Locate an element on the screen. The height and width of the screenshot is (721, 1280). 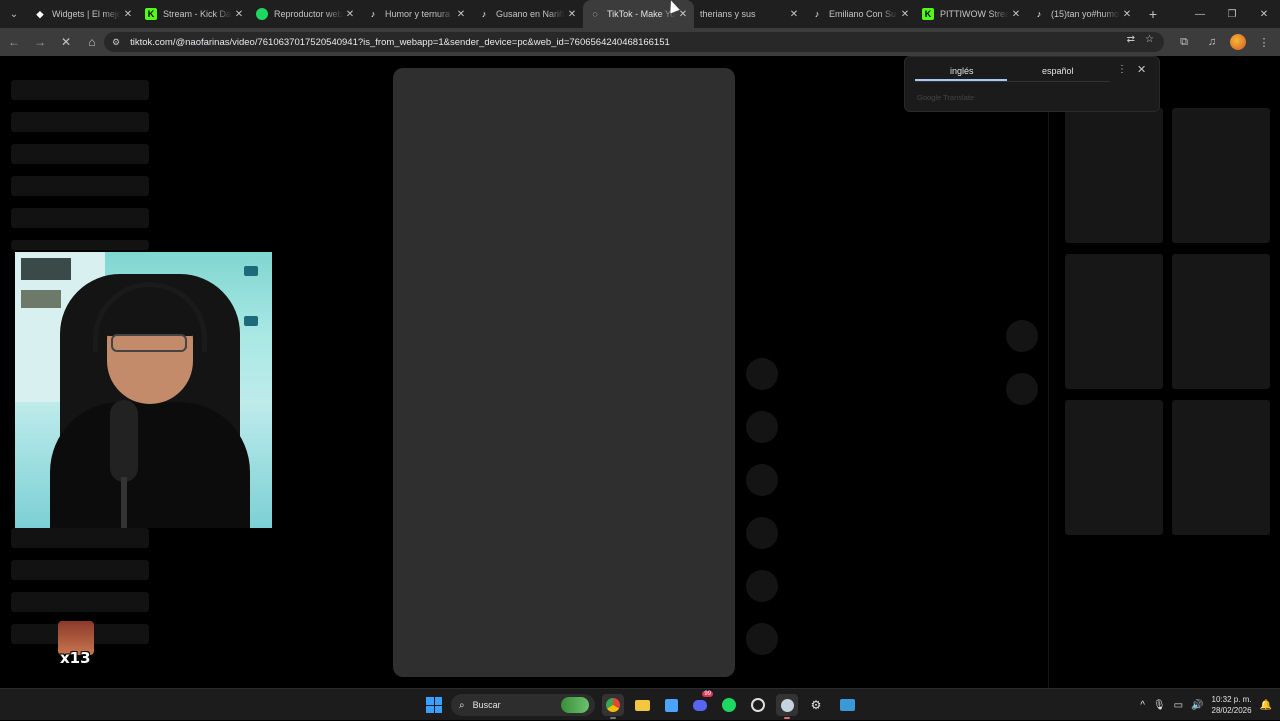
sound-button-placeholder is located at coordinates (762, 639).